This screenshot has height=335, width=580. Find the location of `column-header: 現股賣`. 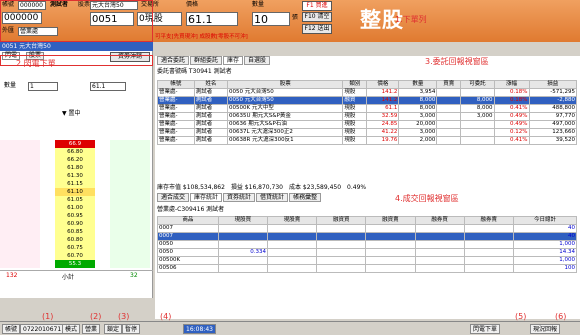

column-header: 現股賣 is located at coordinates (292, 220).